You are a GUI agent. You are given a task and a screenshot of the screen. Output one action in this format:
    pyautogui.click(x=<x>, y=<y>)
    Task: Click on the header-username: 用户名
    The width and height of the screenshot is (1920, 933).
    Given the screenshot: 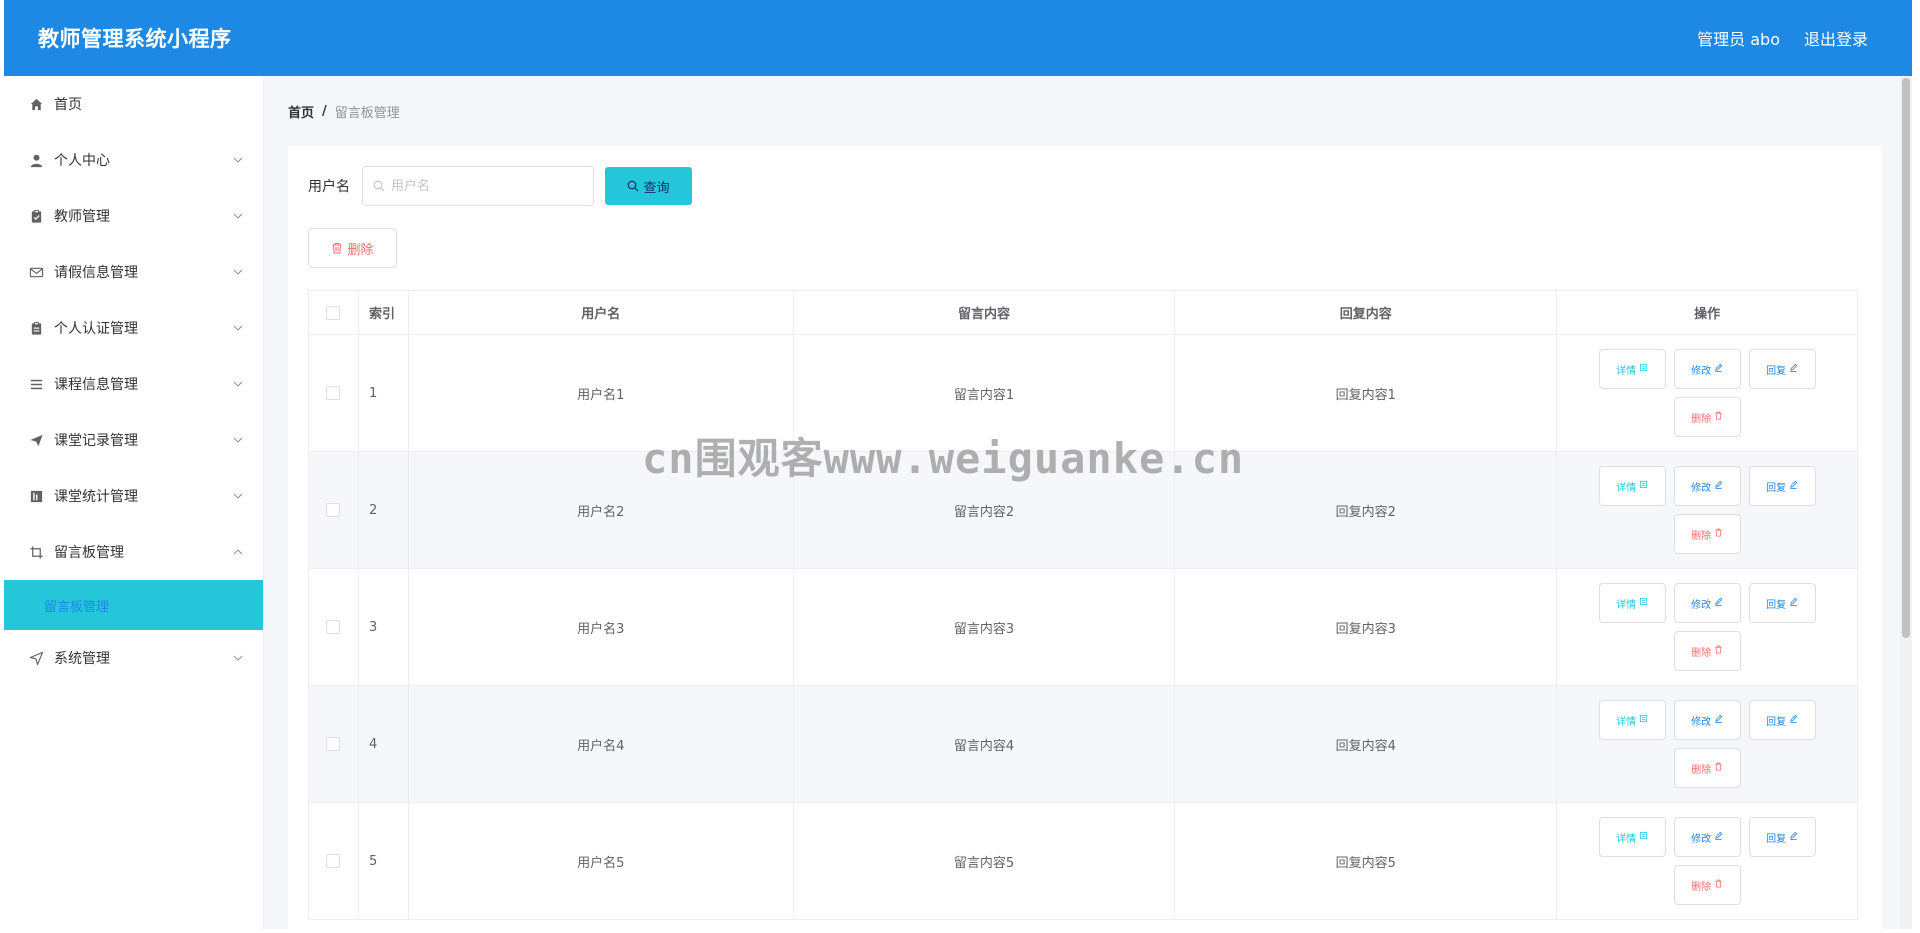 What is the action you would take?
    pyautogui.click(x=601, y=312)
    